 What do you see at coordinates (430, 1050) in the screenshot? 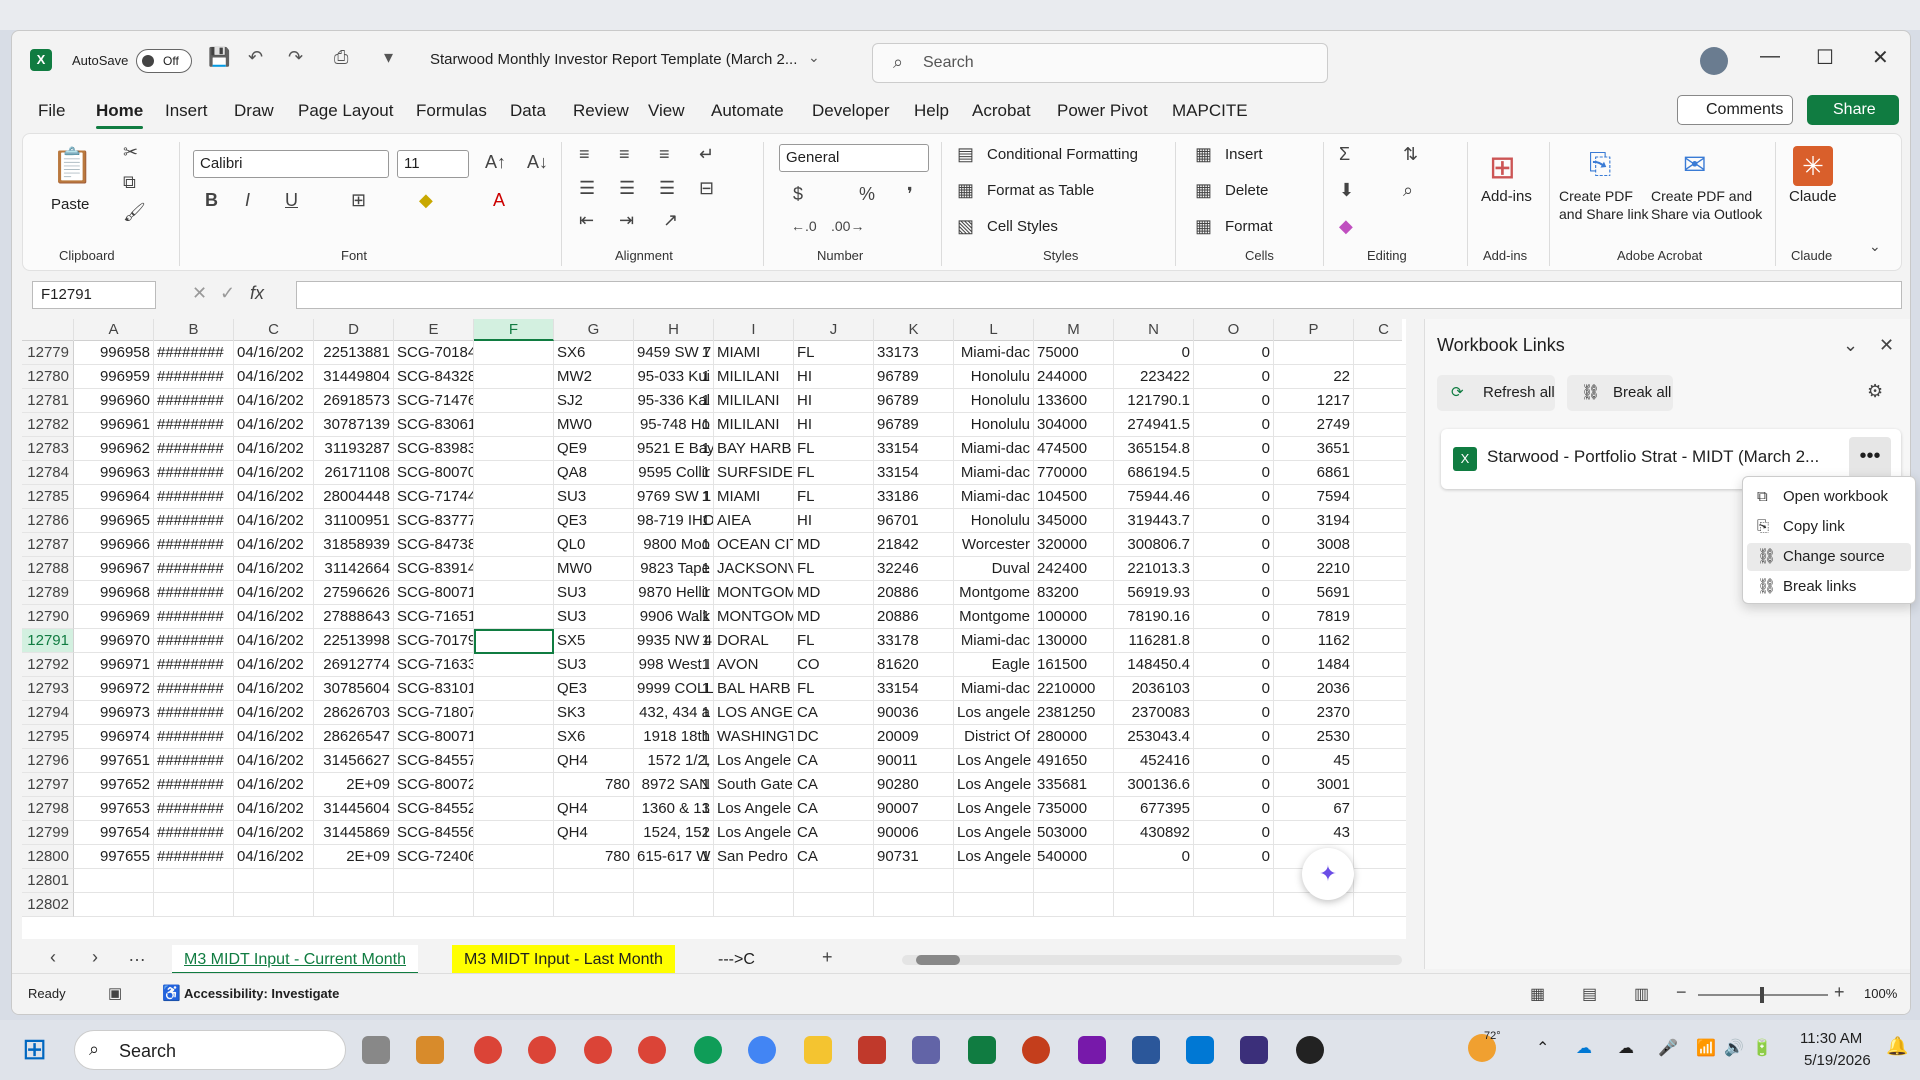
I see `copilot-app-icon` at bounding box center [430, 1050].